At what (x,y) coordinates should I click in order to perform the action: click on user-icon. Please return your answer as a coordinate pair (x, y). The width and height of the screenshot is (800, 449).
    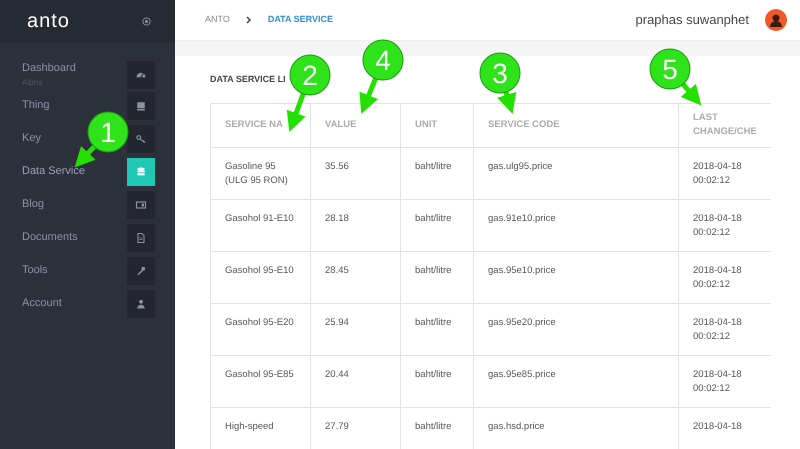
    Looking at the image, I should click on (141, 304).